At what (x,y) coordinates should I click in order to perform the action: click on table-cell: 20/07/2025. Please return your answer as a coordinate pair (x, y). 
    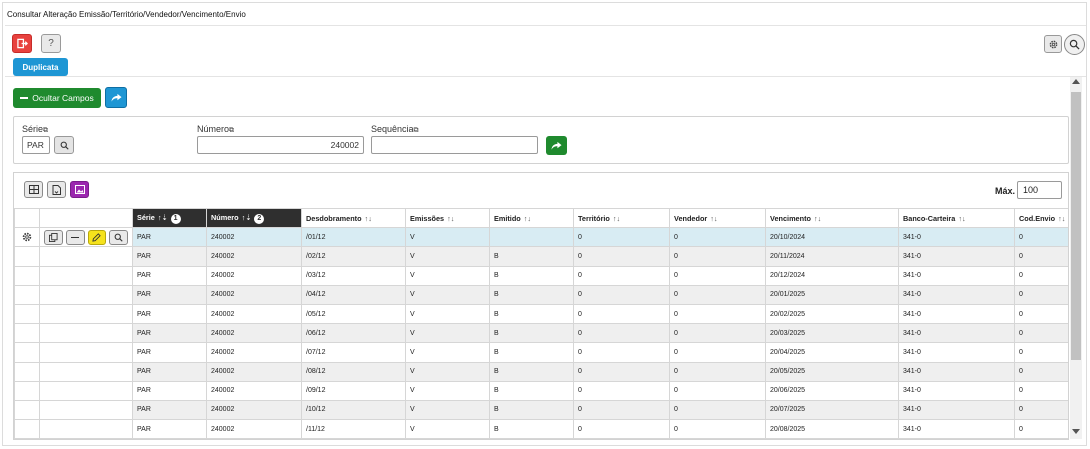
    Looking at the image, I should click on (832, 410).